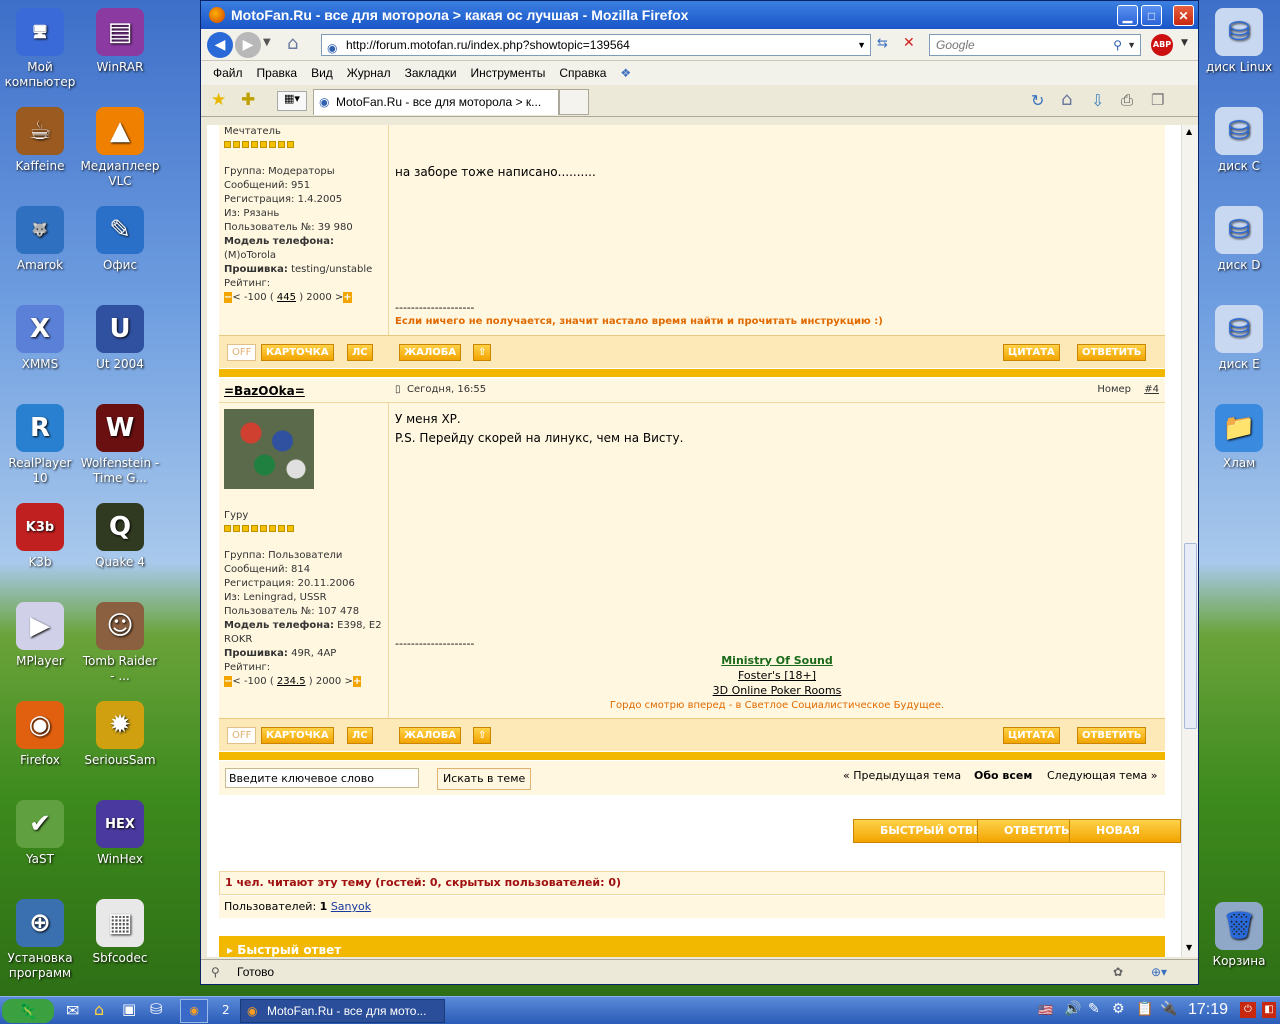  Describe the element at coordinates (1127, 100) in the screenshot. I see `print-icon: ⎙` at that location.